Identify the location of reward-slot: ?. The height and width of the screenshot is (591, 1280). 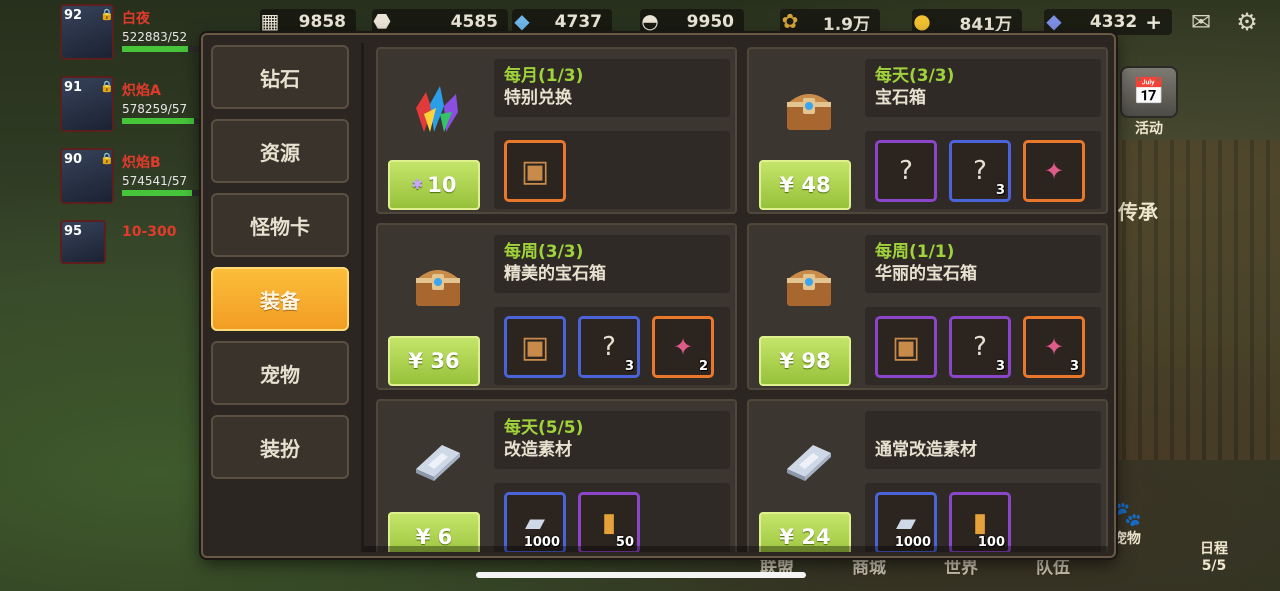
(906, 171).